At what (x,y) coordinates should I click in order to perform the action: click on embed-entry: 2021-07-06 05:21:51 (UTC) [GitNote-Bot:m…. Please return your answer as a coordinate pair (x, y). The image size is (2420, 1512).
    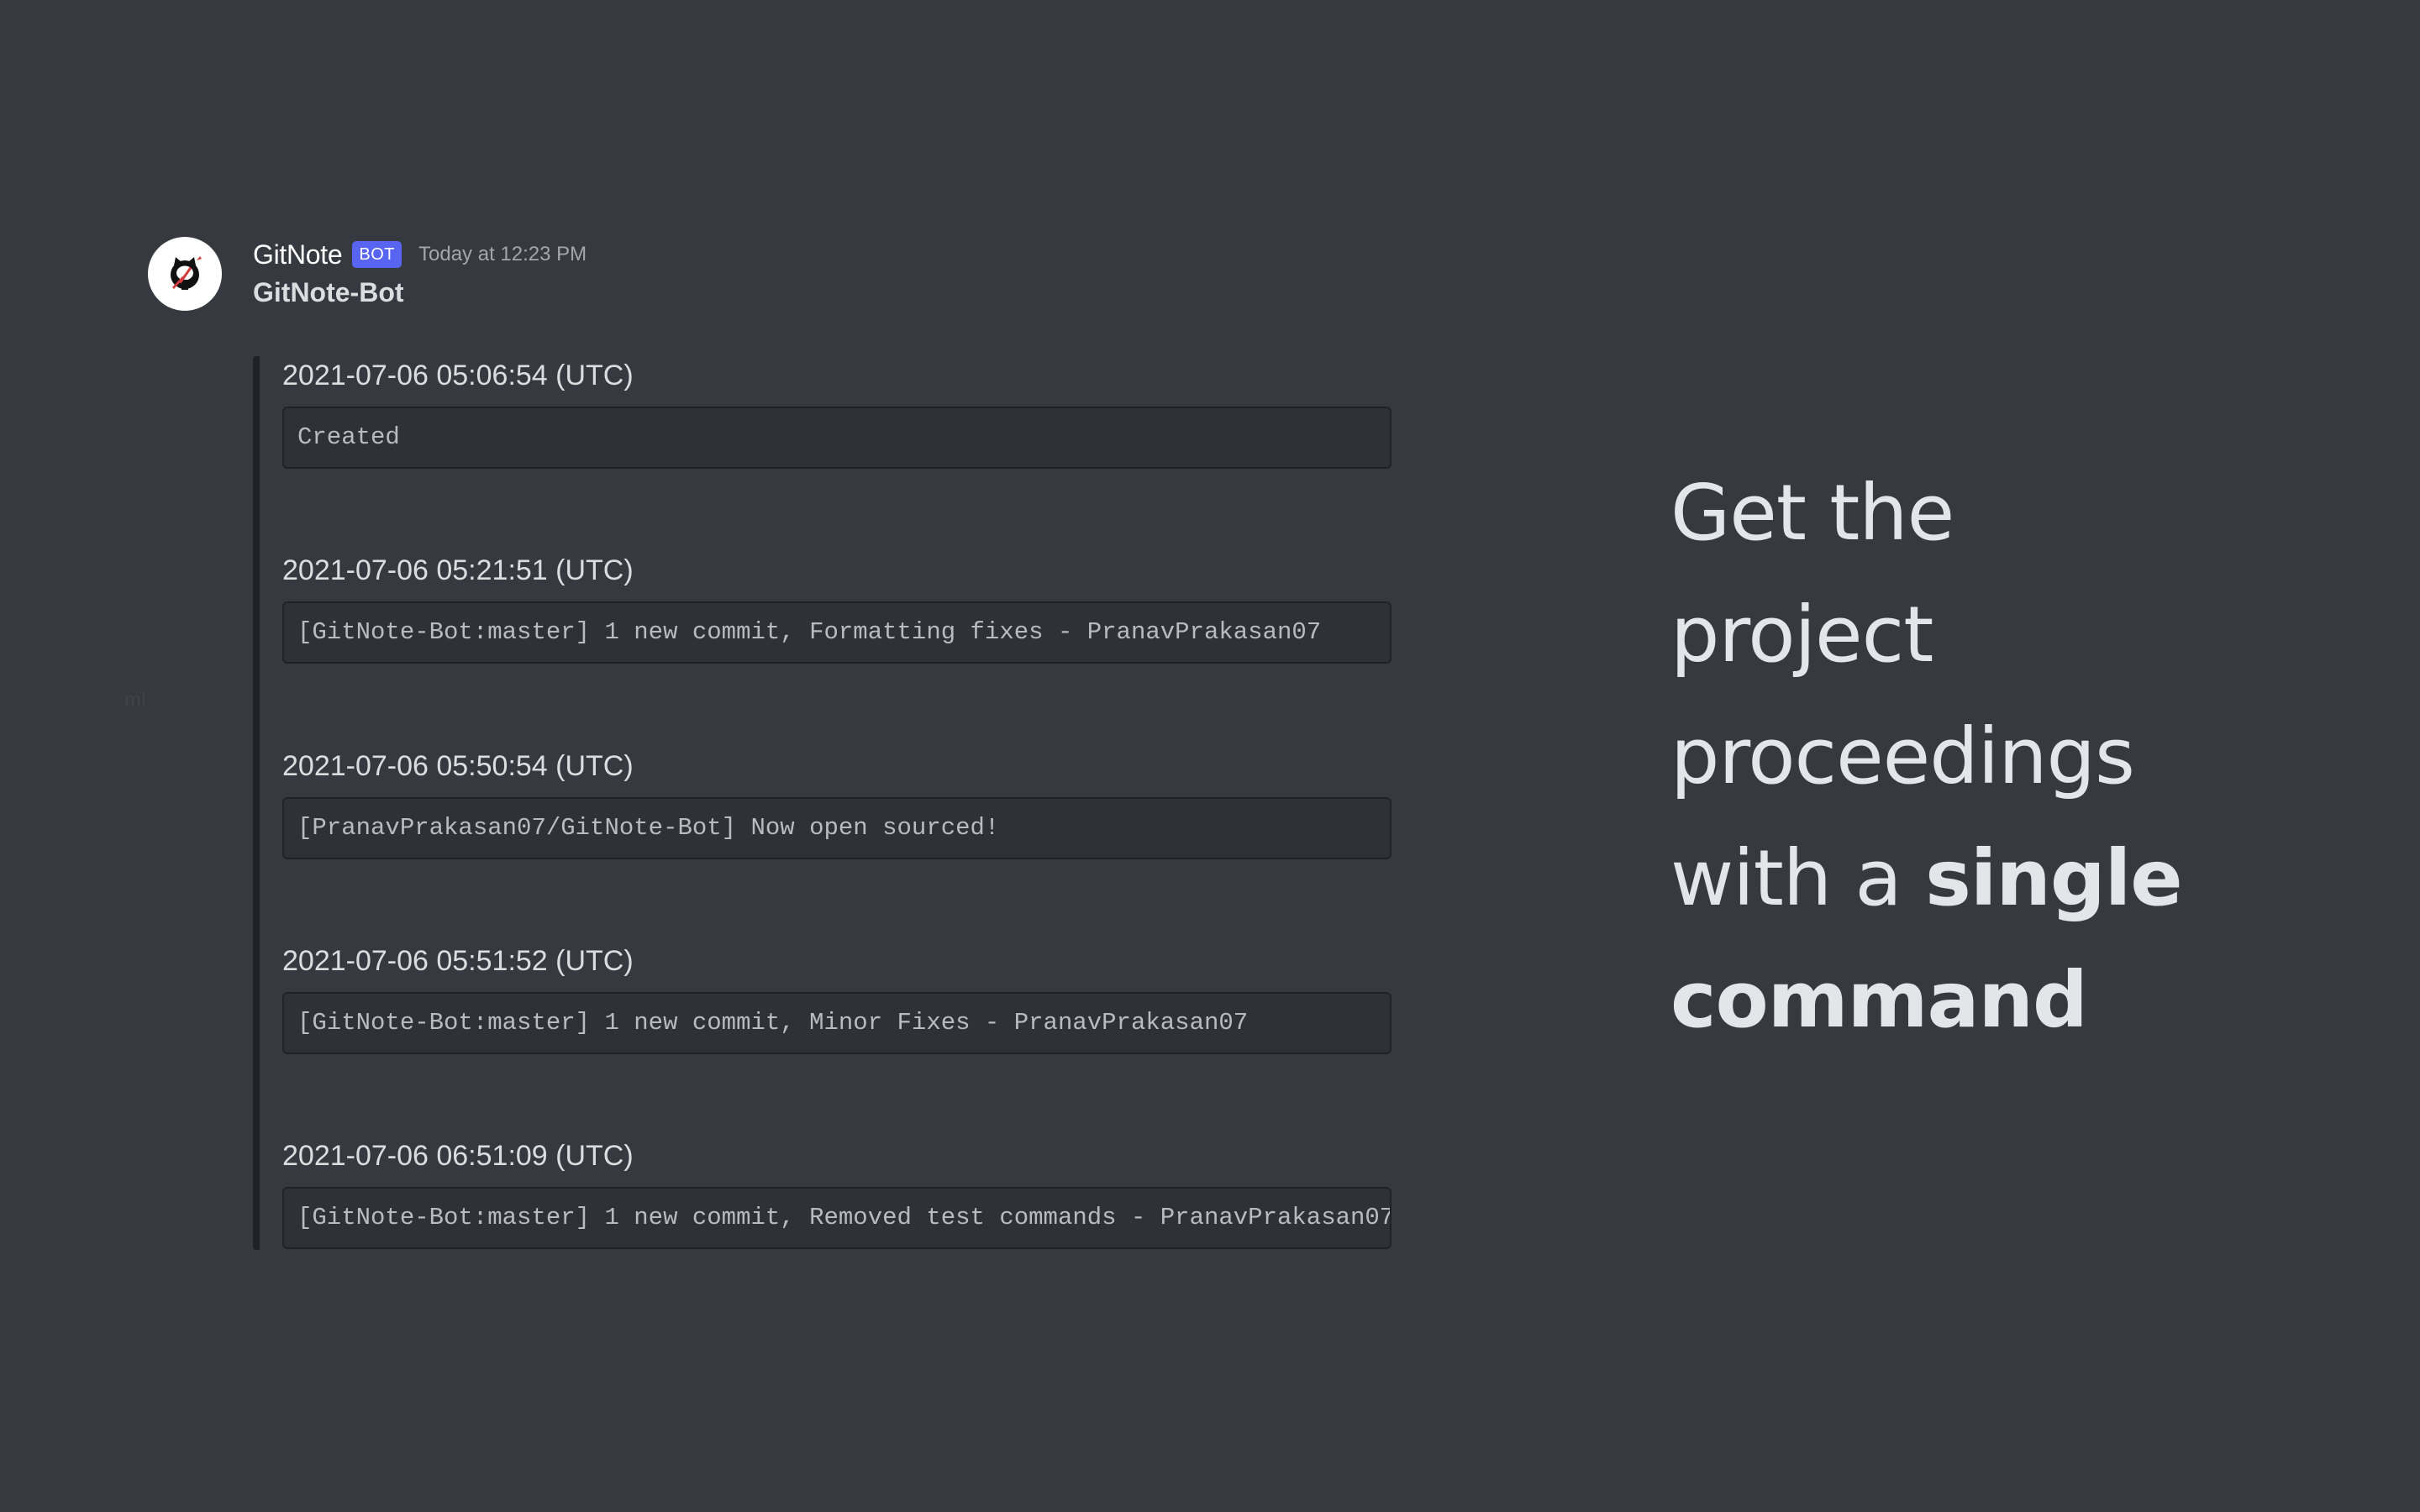
    Looking at the image, I should click on (837, 607).